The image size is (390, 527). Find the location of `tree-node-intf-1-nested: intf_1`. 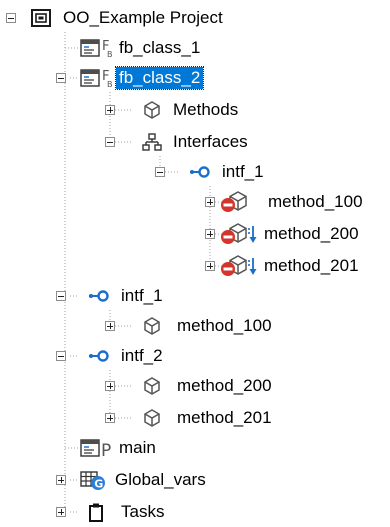

tree-node-intf-1-nested: intf_1 is located at coordinates (211, 172).